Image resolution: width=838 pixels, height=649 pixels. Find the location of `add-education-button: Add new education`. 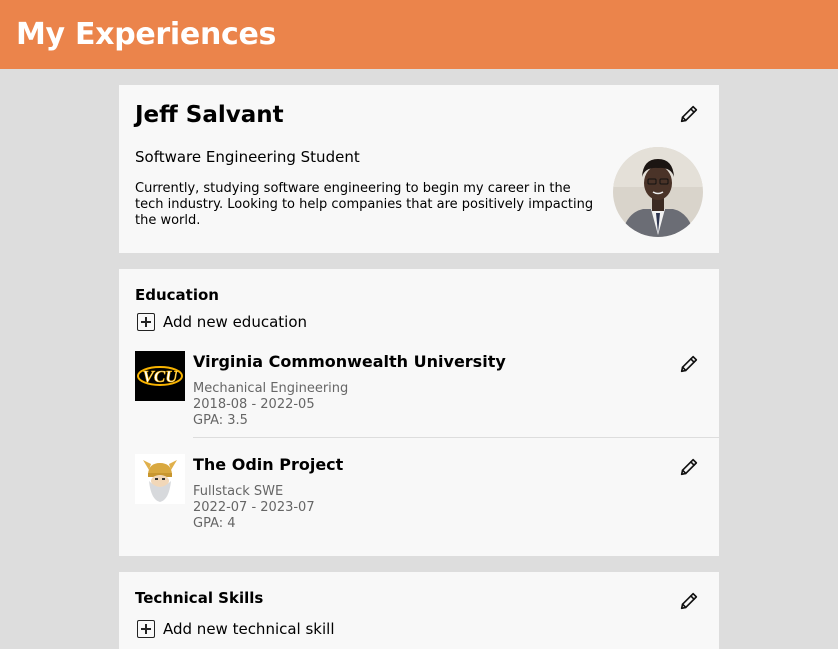

add-education-button: Add new education is located at coordinates (222, 322).